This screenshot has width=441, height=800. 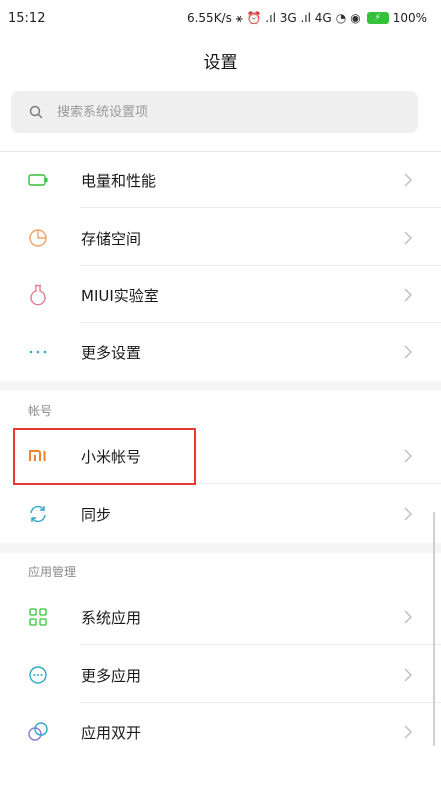 What do you see at coordinates (111, 617) in the screenshot?
I see `settings-item-label: 系统应用` at bounding box center [111, 617].